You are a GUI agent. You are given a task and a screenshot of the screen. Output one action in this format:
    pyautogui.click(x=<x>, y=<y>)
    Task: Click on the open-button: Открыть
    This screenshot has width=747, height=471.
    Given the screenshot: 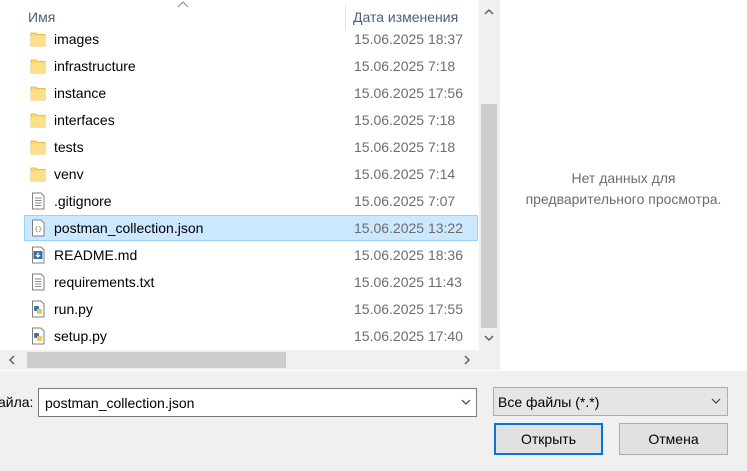 What is the action you would take?
    pyautogui.click(x=548, y=439)
    